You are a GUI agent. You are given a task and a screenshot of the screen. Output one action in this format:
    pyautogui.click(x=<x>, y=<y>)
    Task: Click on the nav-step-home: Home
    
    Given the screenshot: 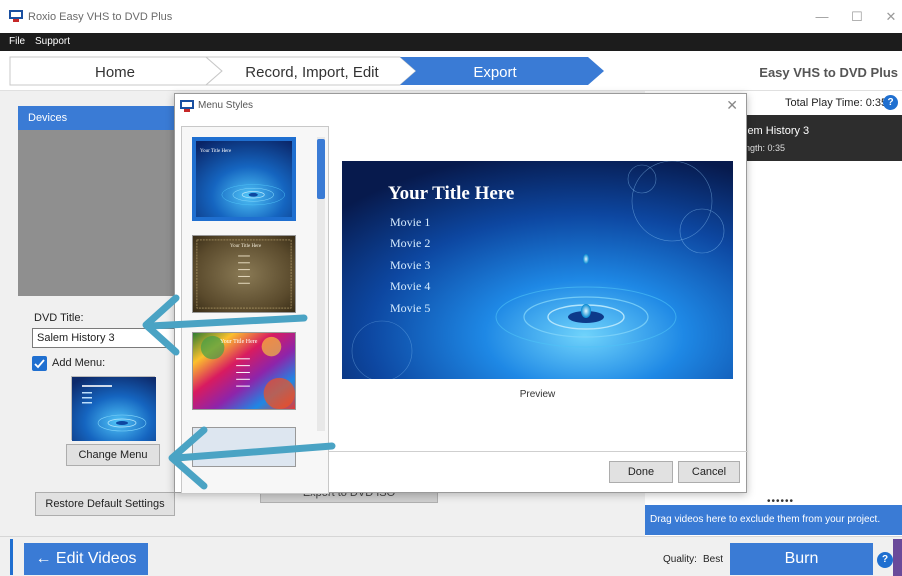 What is the action you would take?
    pyautogui.click(x=115, y=72)
    